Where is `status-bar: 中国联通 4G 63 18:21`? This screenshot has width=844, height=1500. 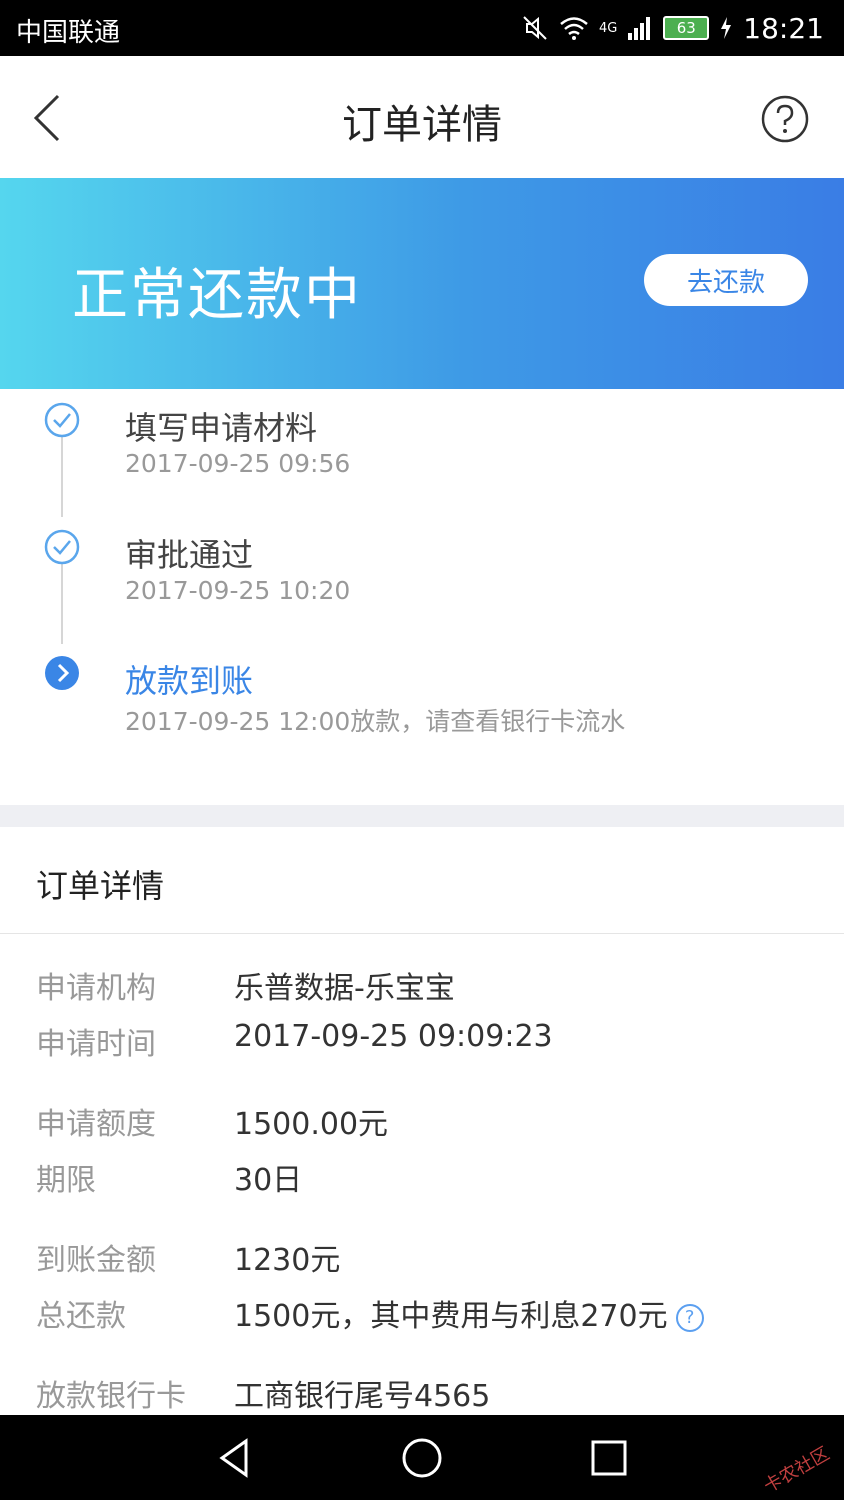
status-bar: 中国联通 4G 63 18:21 is located at coordinates (422, 28).